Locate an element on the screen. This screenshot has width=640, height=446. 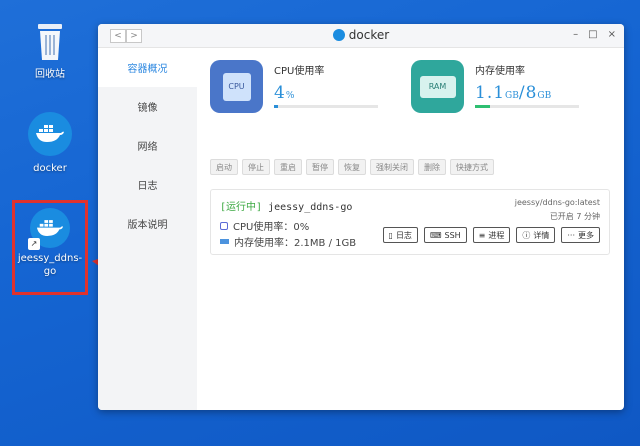
logs-button: ▯ 日志 is located at coordinates (400, 235).